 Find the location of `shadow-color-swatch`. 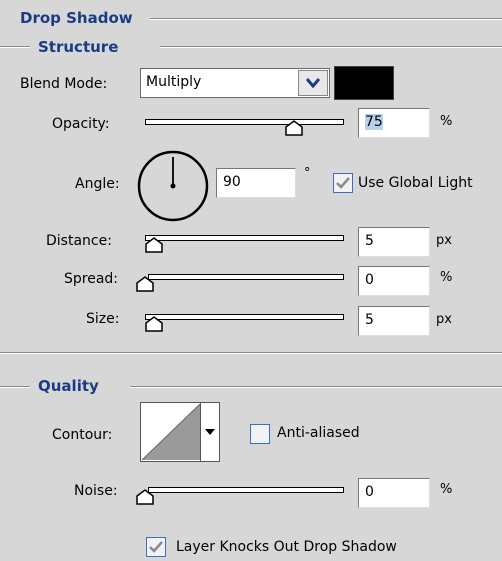

shadow-color-swatch is located at coordinates (364, 83).